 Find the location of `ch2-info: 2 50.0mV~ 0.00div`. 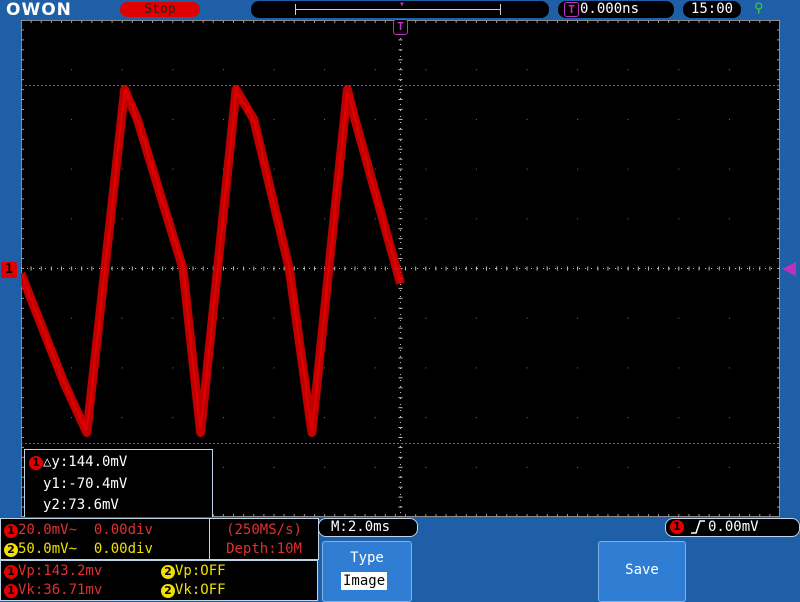

ch2-info: 2 50.0mV~ 0.00div is located at coordinates (78, 549).